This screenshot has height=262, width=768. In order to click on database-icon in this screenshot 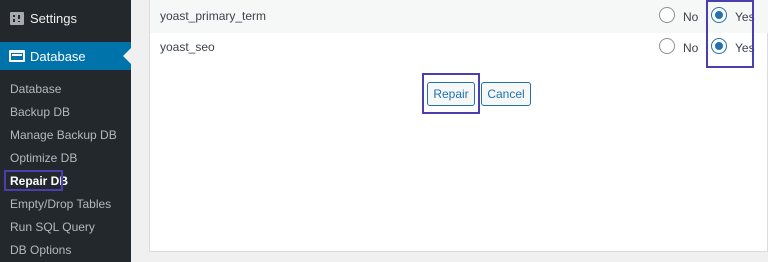, I will do `click(17, 56)`.